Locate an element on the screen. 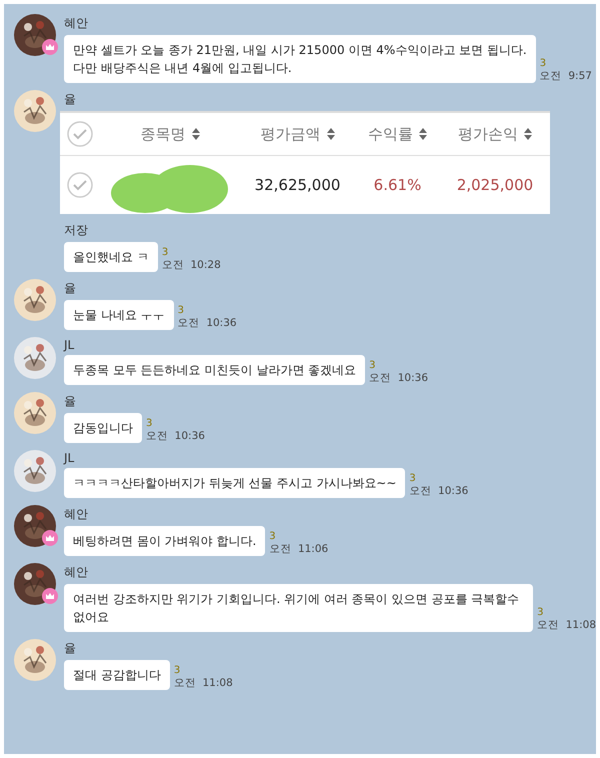  message-bubble: 베팅하려면 몸이 가벼워야 합니다. is located at coordinates (165, 541).